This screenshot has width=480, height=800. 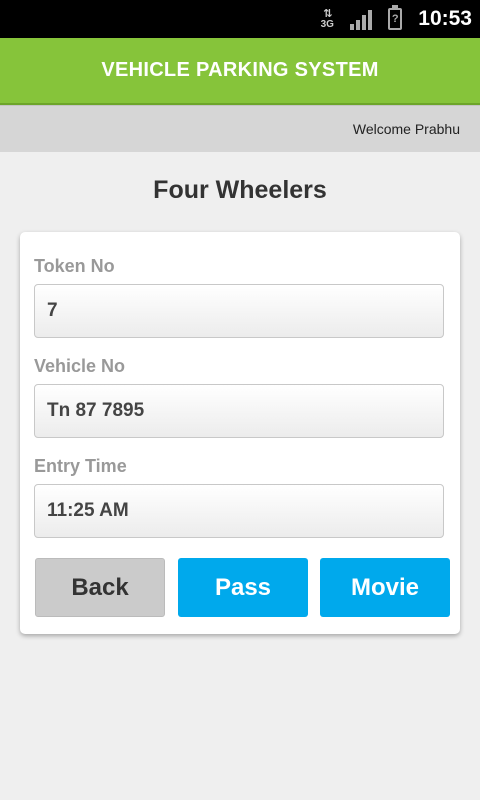 I want to click on page-title: Four Wheelers, so click(x=240, y=190).